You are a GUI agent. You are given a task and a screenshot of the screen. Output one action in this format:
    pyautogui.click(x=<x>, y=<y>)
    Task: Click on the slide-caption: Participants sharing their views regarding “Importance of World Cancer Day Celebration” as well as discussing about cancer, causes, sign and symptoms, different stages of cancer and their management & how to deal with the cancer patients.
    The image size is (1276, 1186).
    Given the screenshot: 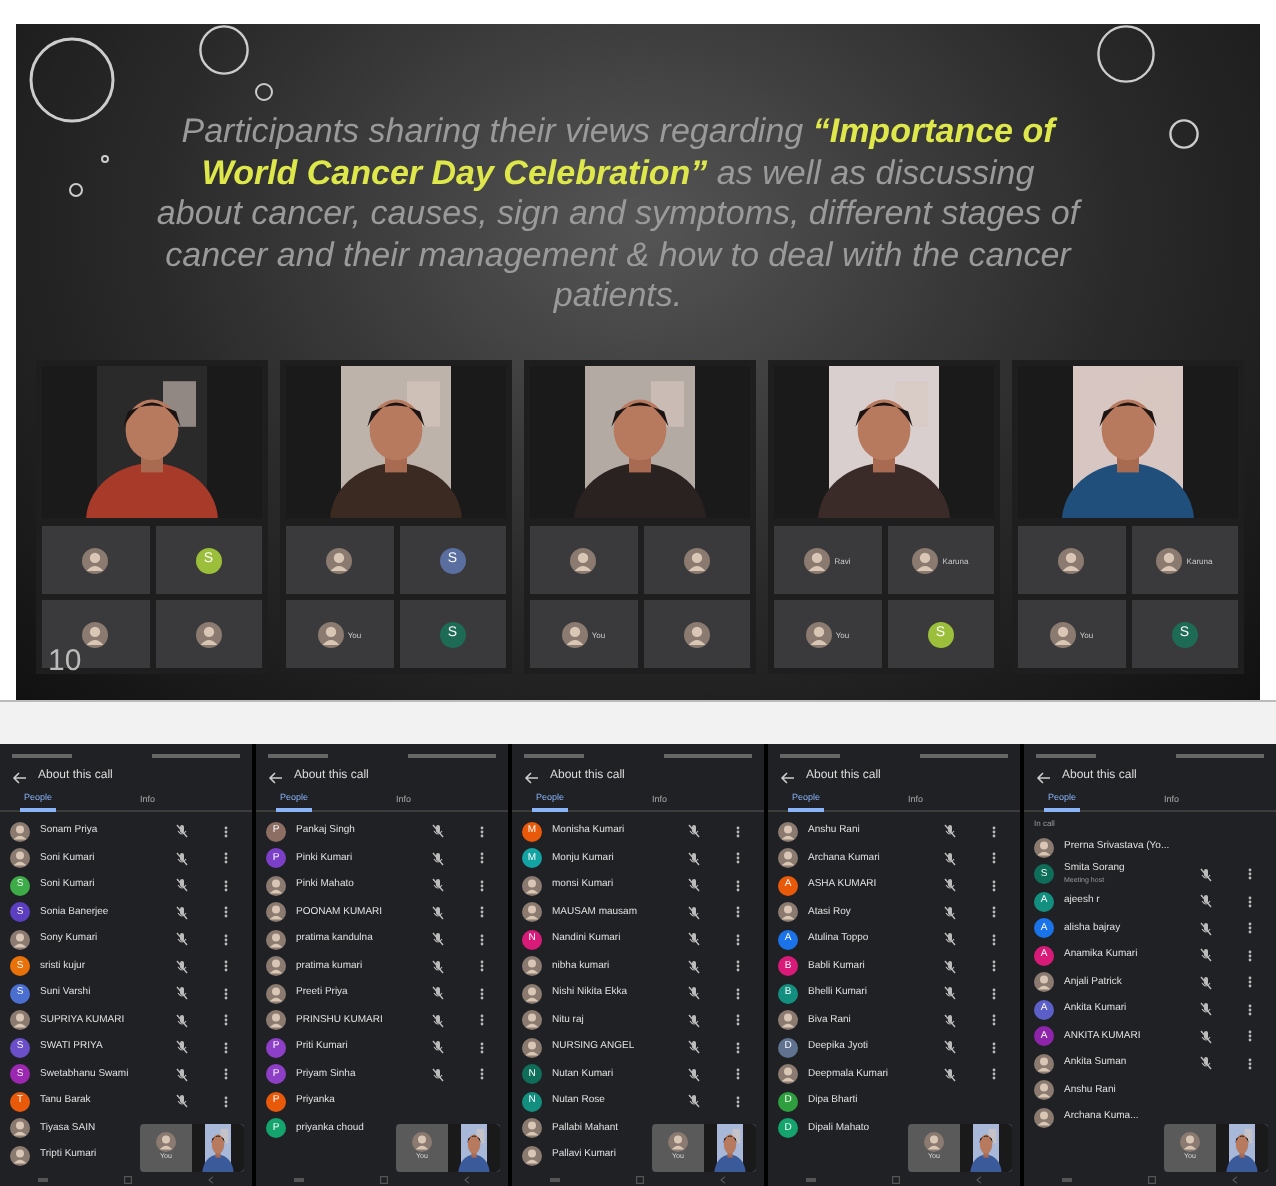 What is the action you would take?
    pyautogui.click(x=618, y=214)
    